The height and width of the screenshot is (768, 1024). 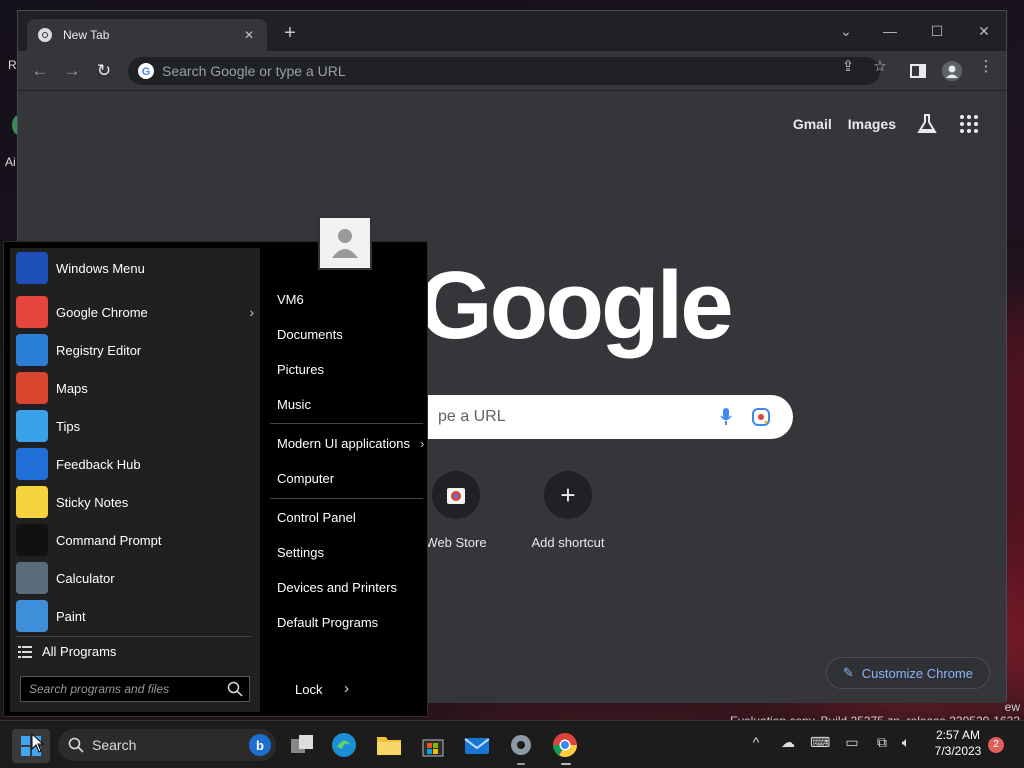 What do you see at coordinates (305, 369) in the screenshot?
I see `start-place-item: Pictures` at bounding box center [305, 369].